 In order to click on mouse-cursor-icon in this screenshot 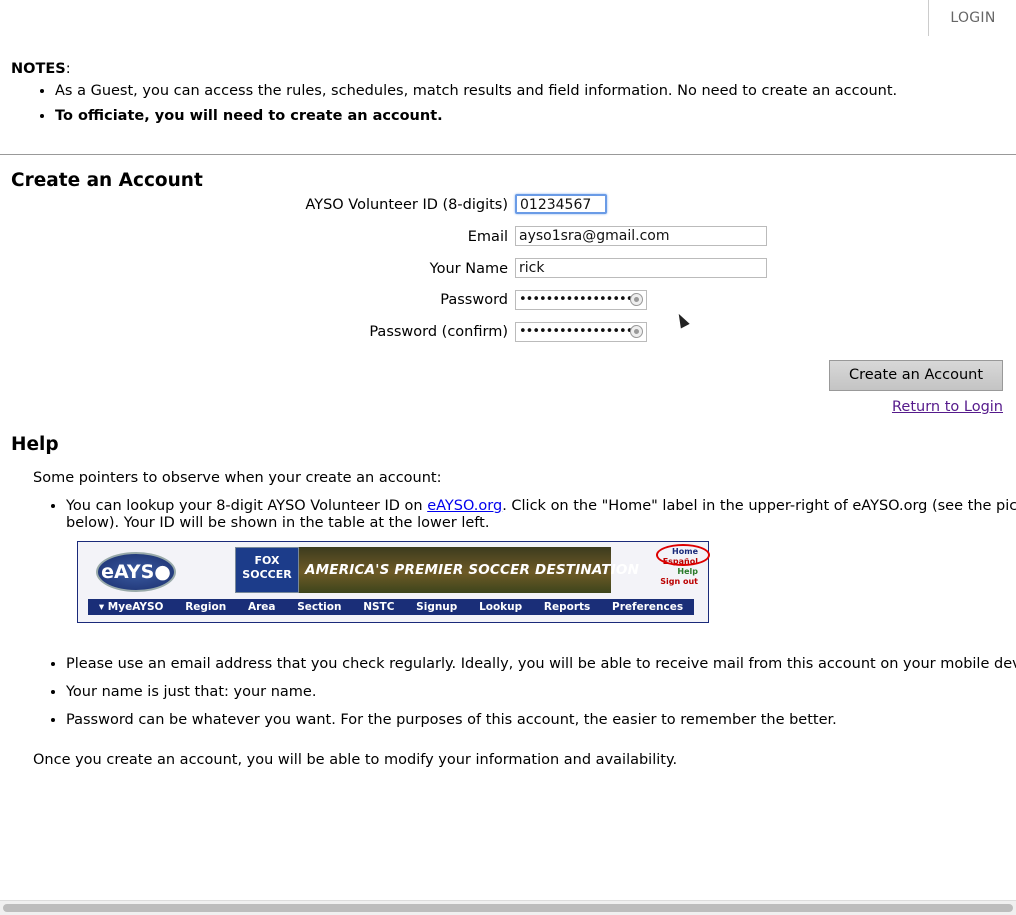, I will do `click(682, 320)`.